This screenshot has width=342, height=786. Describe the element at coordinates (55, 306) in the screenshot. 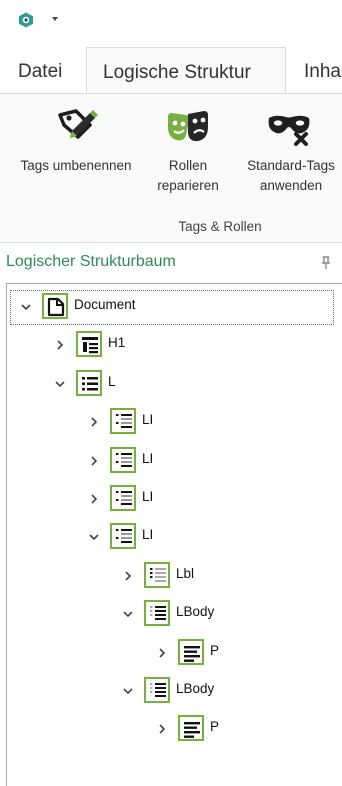

I see `document-icon` at that location.